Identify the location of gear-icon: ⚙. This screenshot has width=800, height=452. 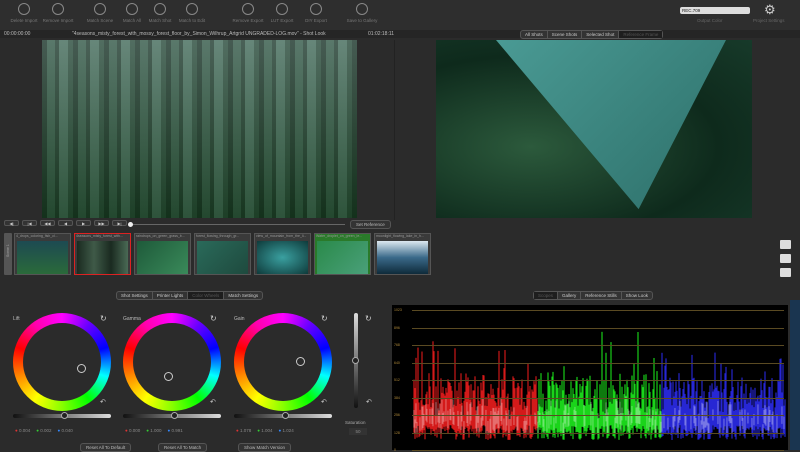
(770, 10).